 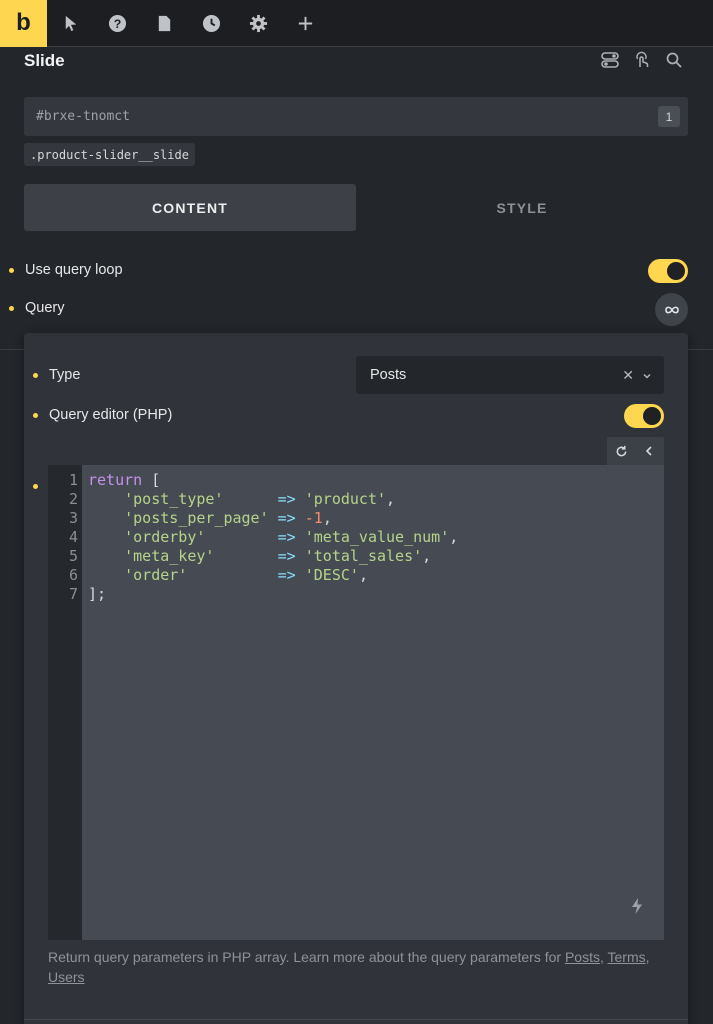 I want to click on chevron-left-icon, so click(x=649, y=451).